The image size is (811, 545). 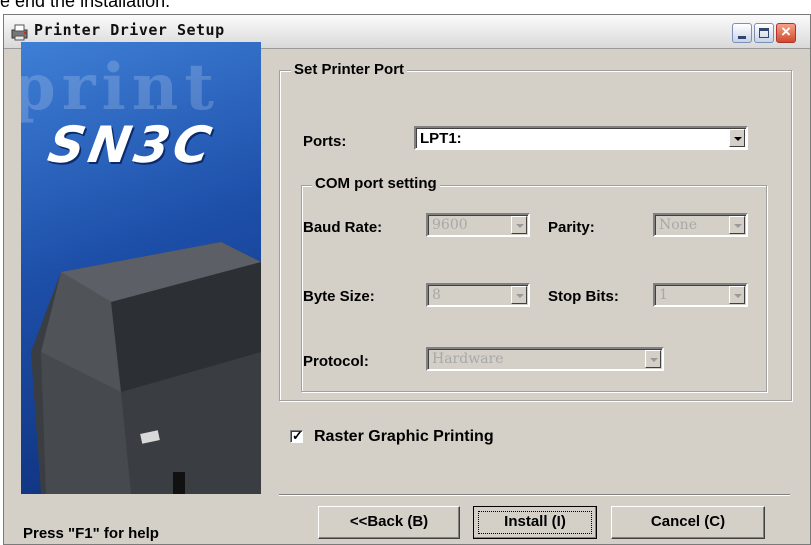 What do you see at coordinates (534, 495) in the screenshot?
I see `separator` at bounding box center [534, 495].